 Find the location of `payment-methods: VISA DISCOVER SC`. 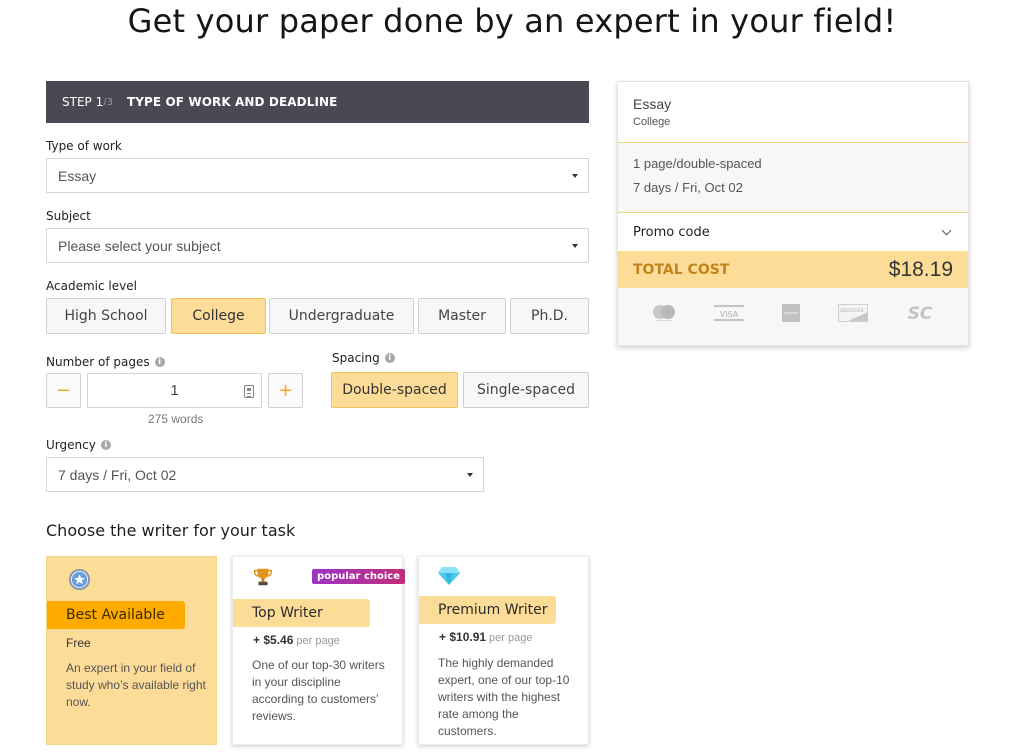

payment-methods: VISA DISCOVER SC is located at coordinates (793, 316).